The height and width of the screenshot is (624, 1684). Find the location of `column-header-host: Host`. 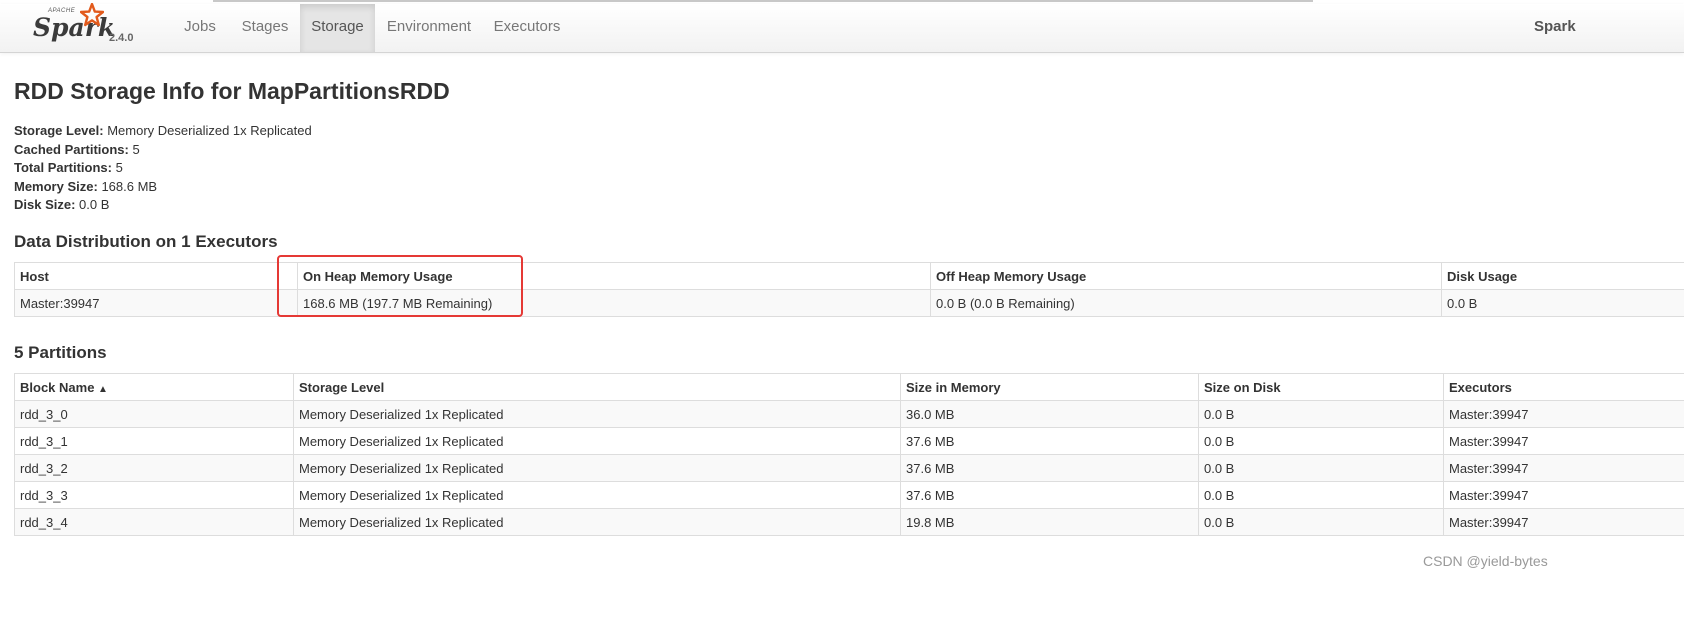

column-header-host: Host is located at coordinates (156, 276).